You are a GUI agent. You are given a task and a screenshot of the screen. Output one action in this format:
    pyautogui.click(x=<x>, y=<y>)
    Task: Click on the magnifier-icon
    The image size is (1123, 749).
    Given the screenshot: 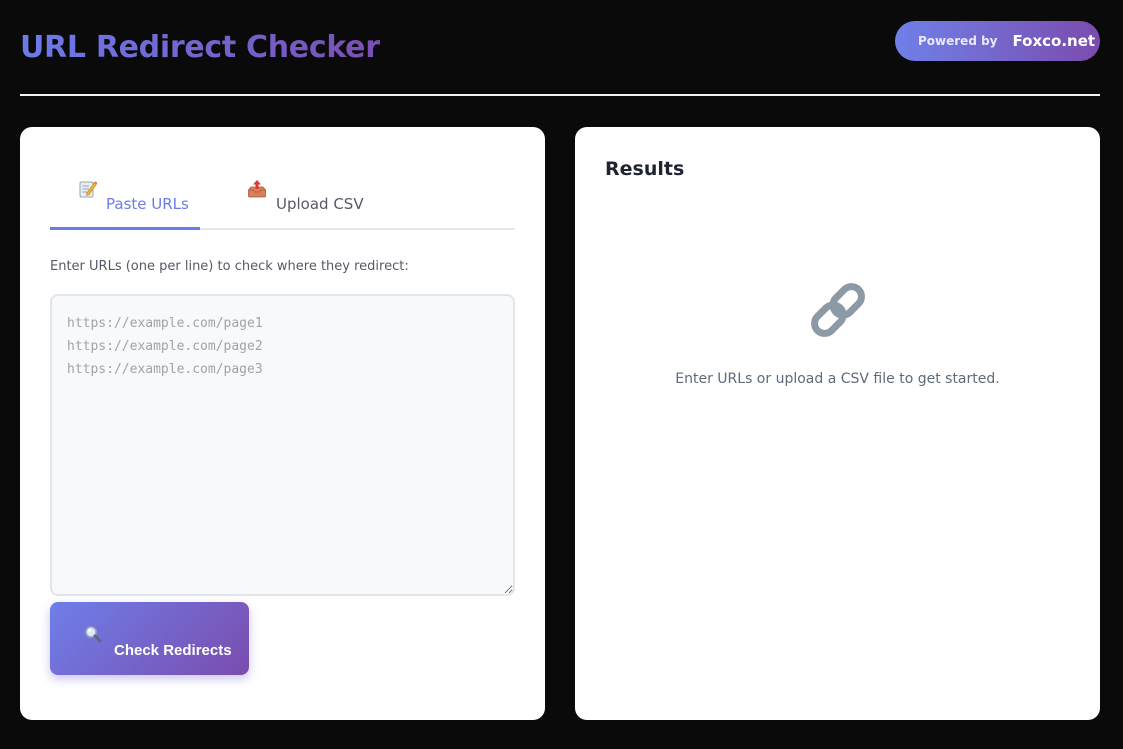 What is the action you would take?
    pyautogui.click(x=93, y=634)
    